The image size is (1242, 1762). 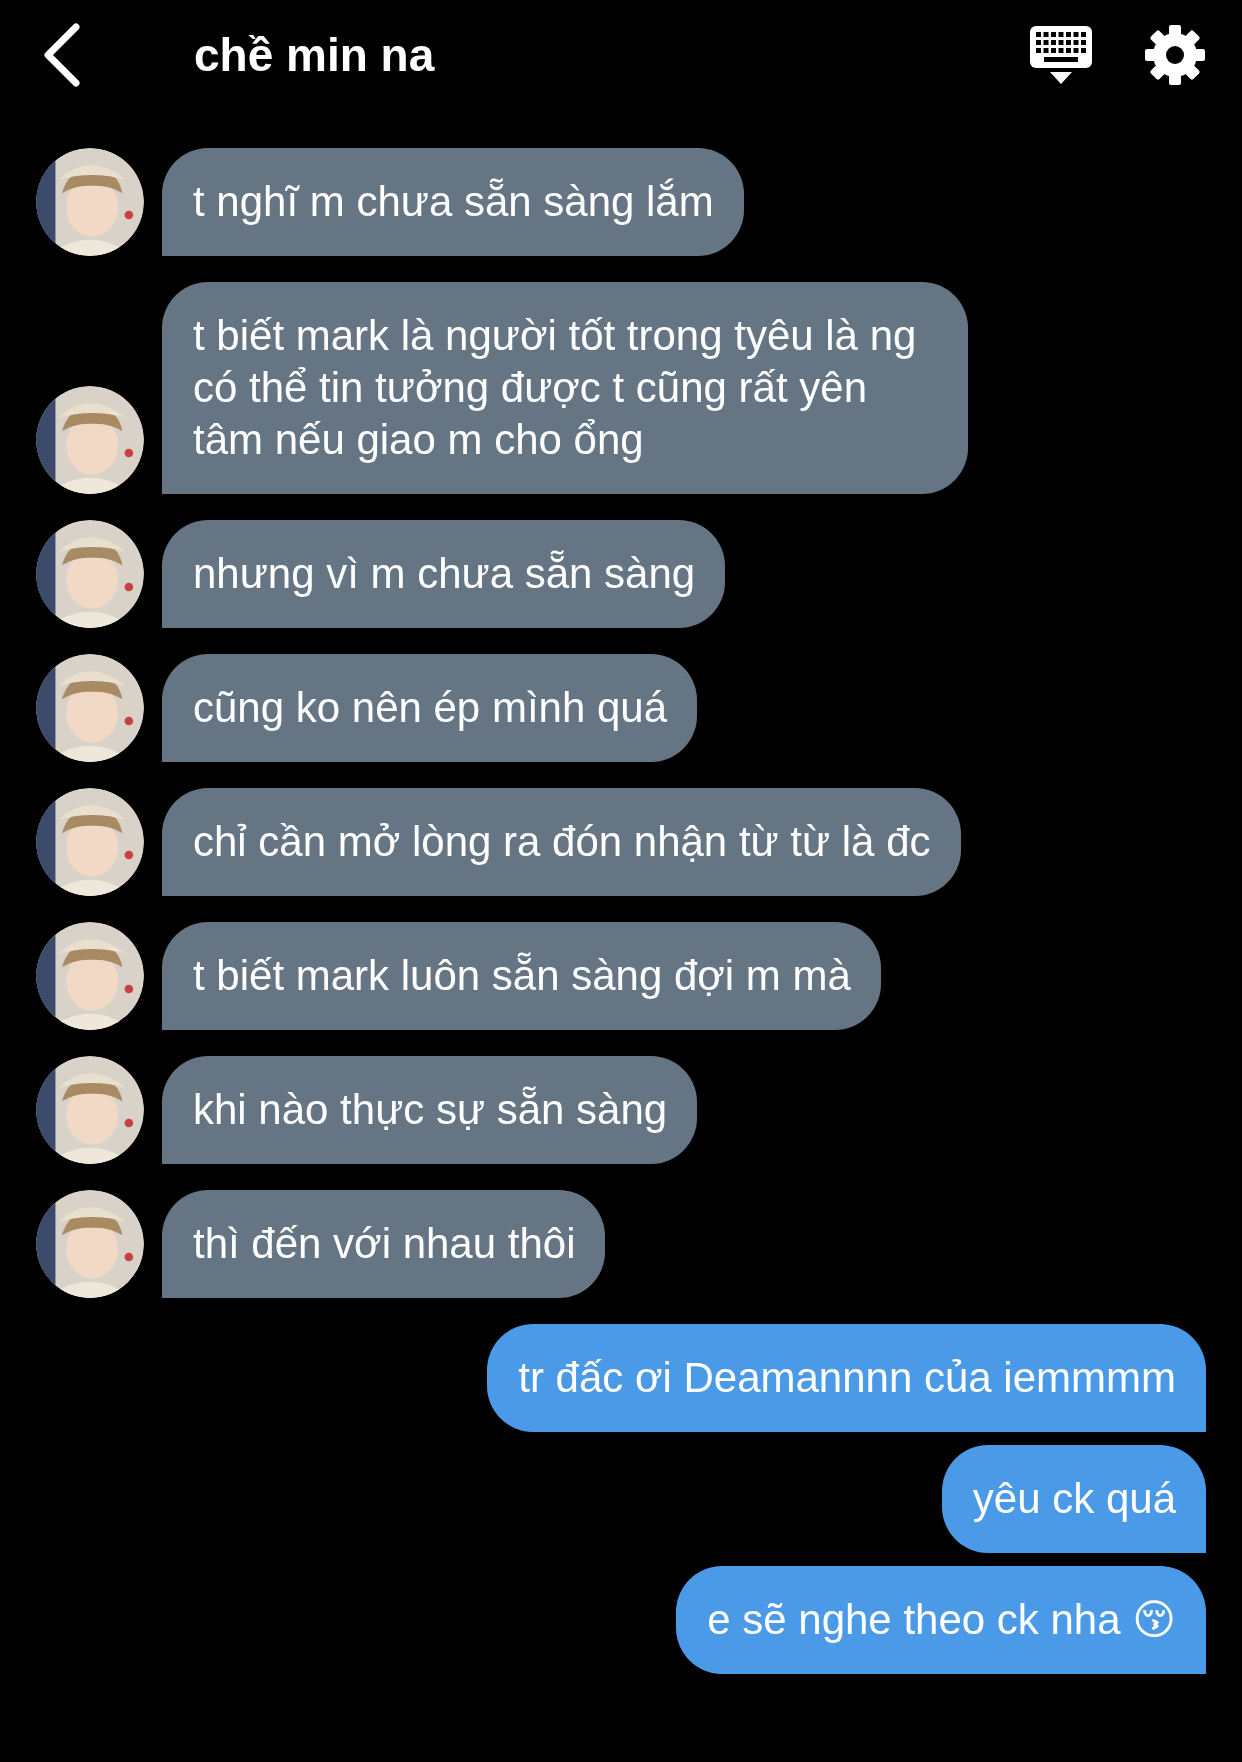 I want to click on keyboard-icon, so click(x=1061, y=55).